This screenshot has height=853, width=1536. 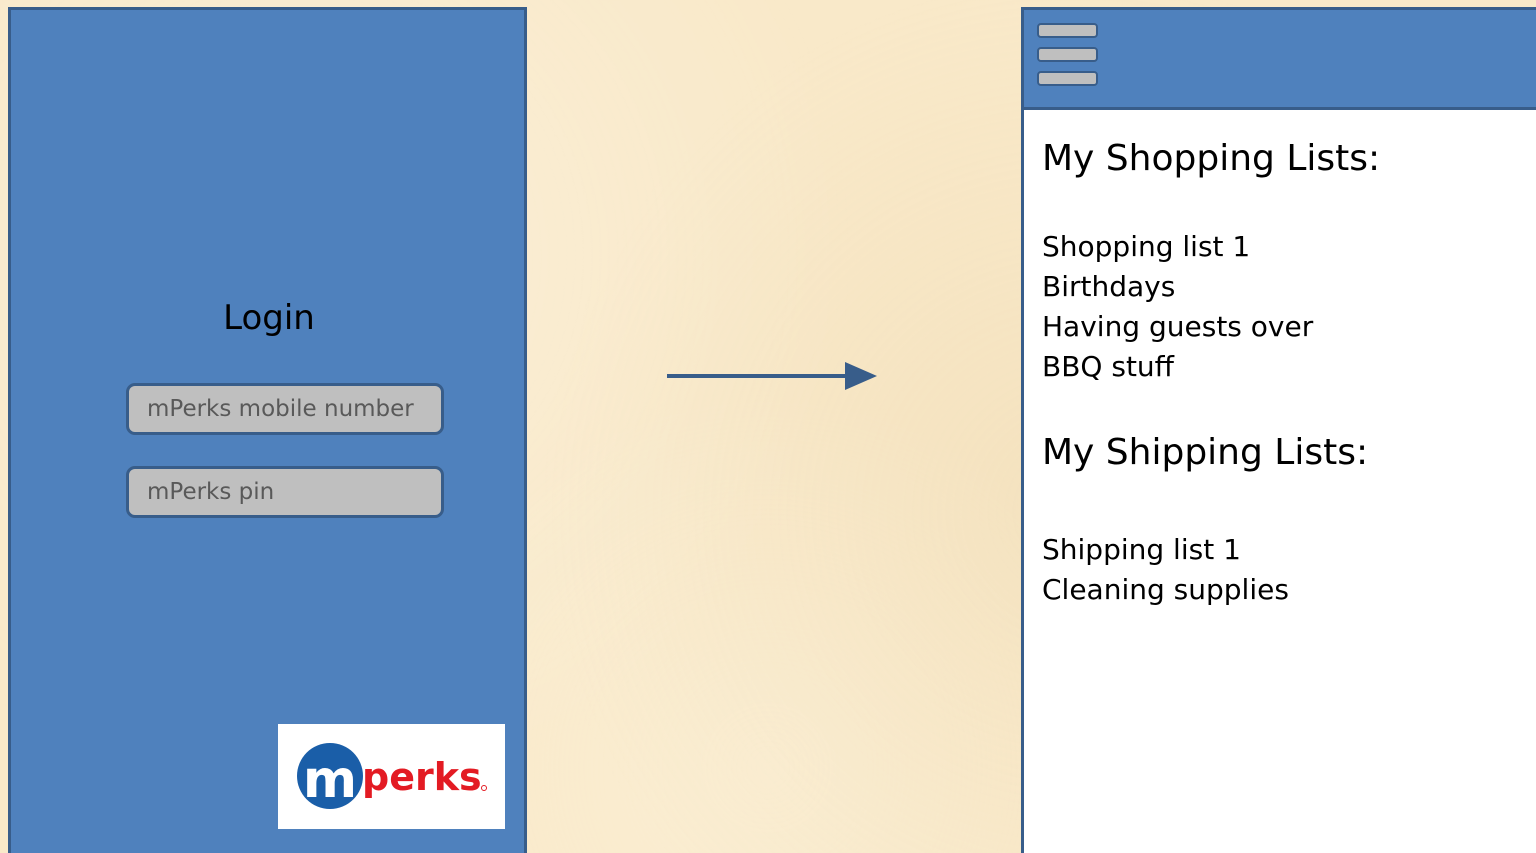 What do you see at coordinates (1165, 550) in the screenshot?
I see `list-item: Shipping list 1` at bounding box center [1165, 550].